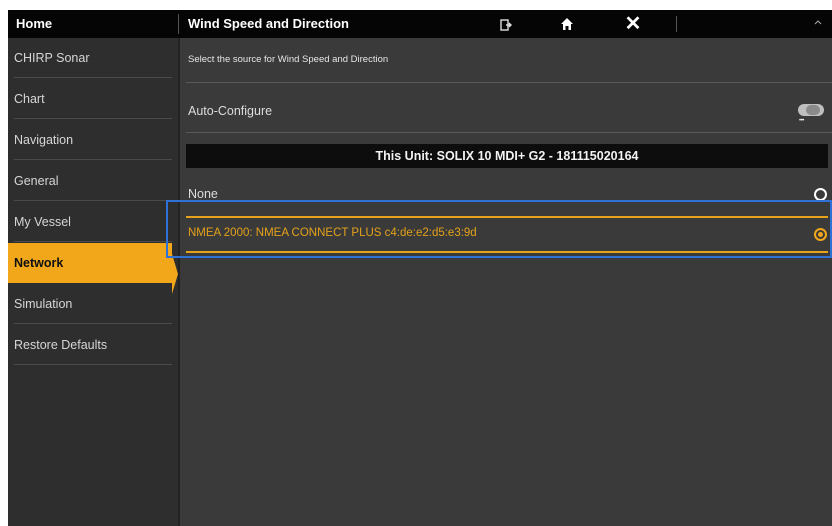 This screenshot has width=832, height=526. I want to click on top-bar: Home Wind Speed and Direction ✕, so click(420, 24).